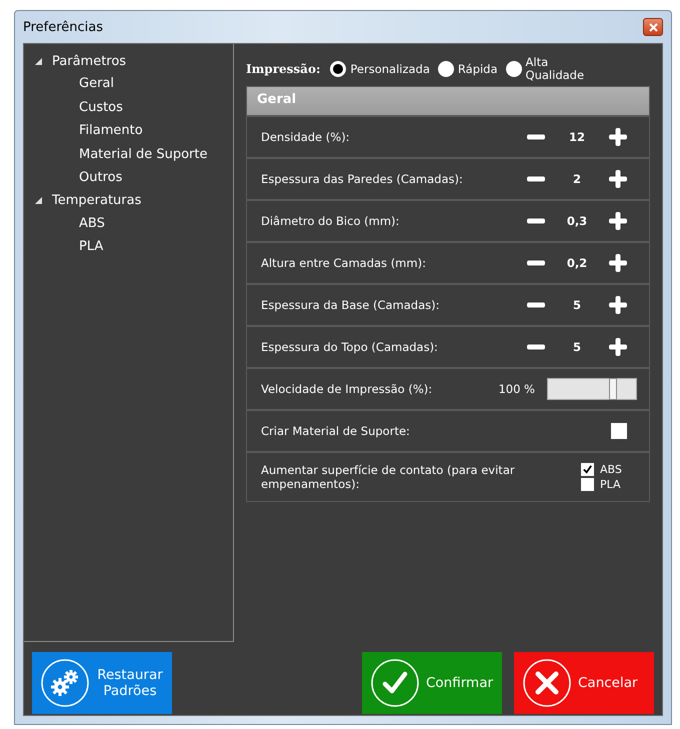 This screenshot has width=680, height=729. What do you see at coordinates (592, 389) in the screenshot?
I see `slider` at bounding box center [592, 389].